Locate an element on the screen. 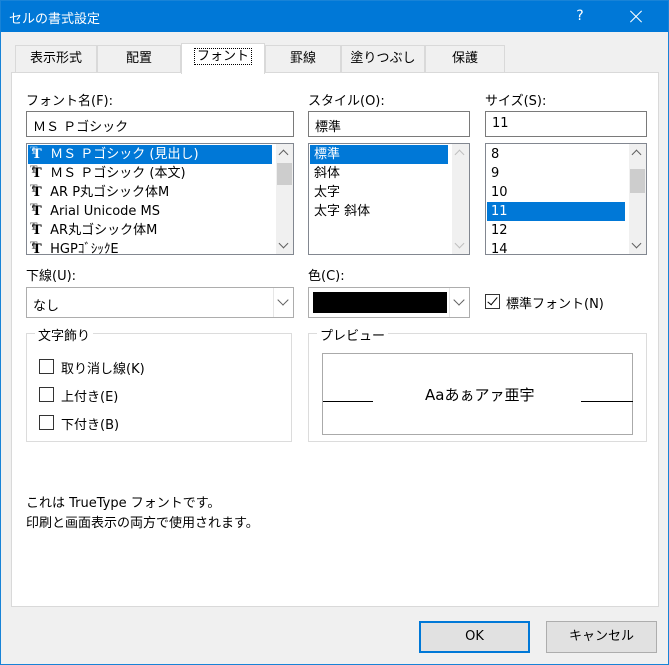 This screenshot has height=665, width=669. size-input: 11 is located at coordinates (566, 124).